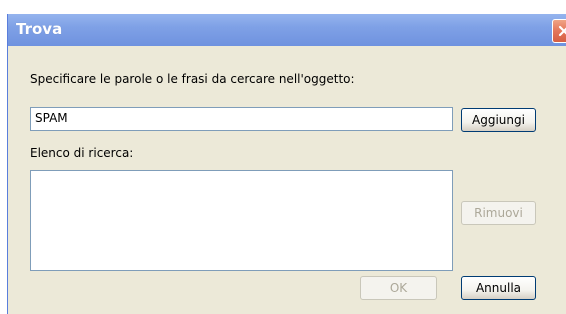  Describe the element at coordinates (287, 30) in the screenshot. I see `title-bar: Trova` at that location.